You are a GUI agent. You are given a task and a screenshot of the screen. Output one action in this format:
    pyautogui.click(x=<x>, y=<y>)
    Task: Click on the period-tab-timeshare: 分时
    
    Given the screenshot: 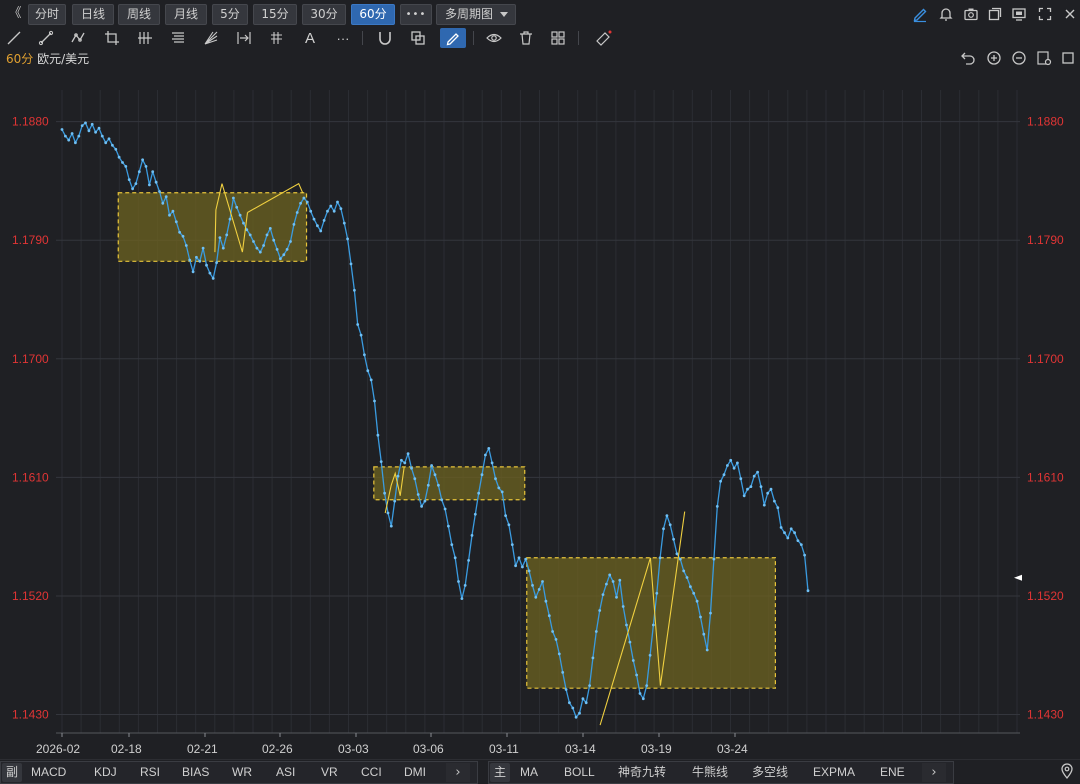 What is the action you would take?
    pyautogui.click(x=47, y=14)
    